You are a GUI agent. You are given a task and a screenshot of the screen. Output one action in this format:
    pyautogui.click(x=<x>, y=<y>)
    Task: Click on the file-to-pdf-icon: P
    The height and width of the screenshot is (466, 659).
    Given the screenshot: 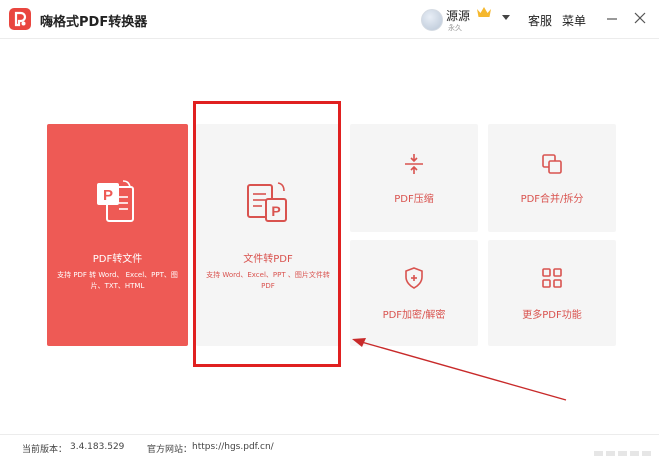 What is the action you would take?
    pyautogui.click(x=267, y=202)
    